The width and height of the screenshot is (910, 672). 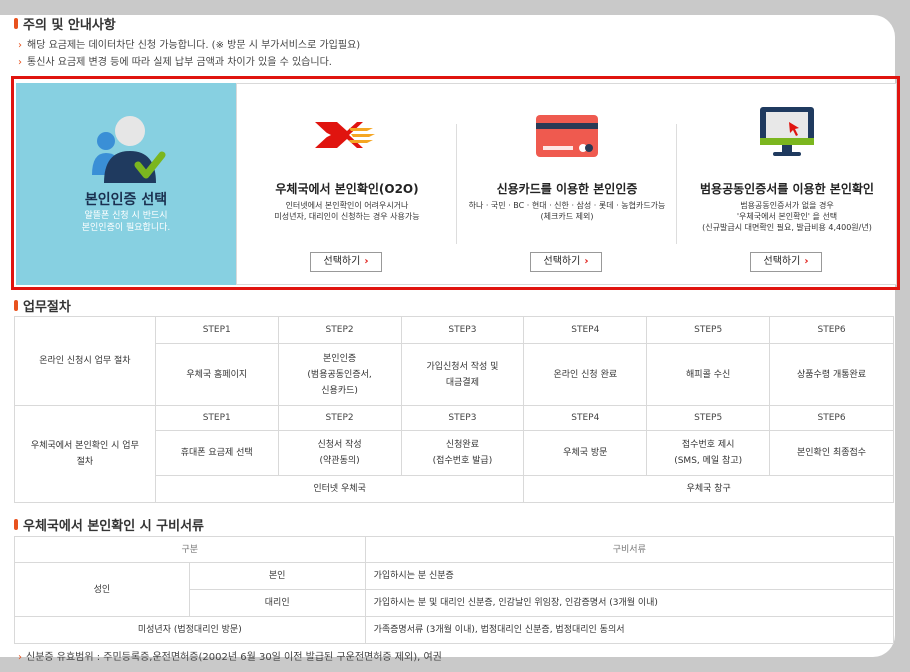 I want to click on select-credit-card-button: 선택하기 ›, so click(x=566, y=262).